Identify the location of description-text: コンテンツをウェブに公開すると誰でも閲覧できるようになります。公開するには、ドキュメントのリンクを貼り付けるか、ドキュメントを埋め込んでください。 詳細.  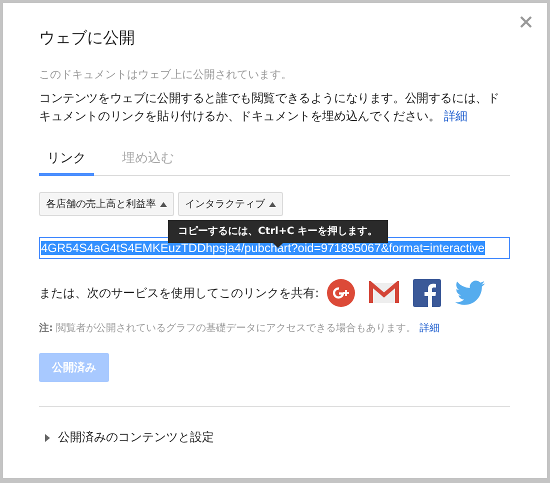
(269, 107).